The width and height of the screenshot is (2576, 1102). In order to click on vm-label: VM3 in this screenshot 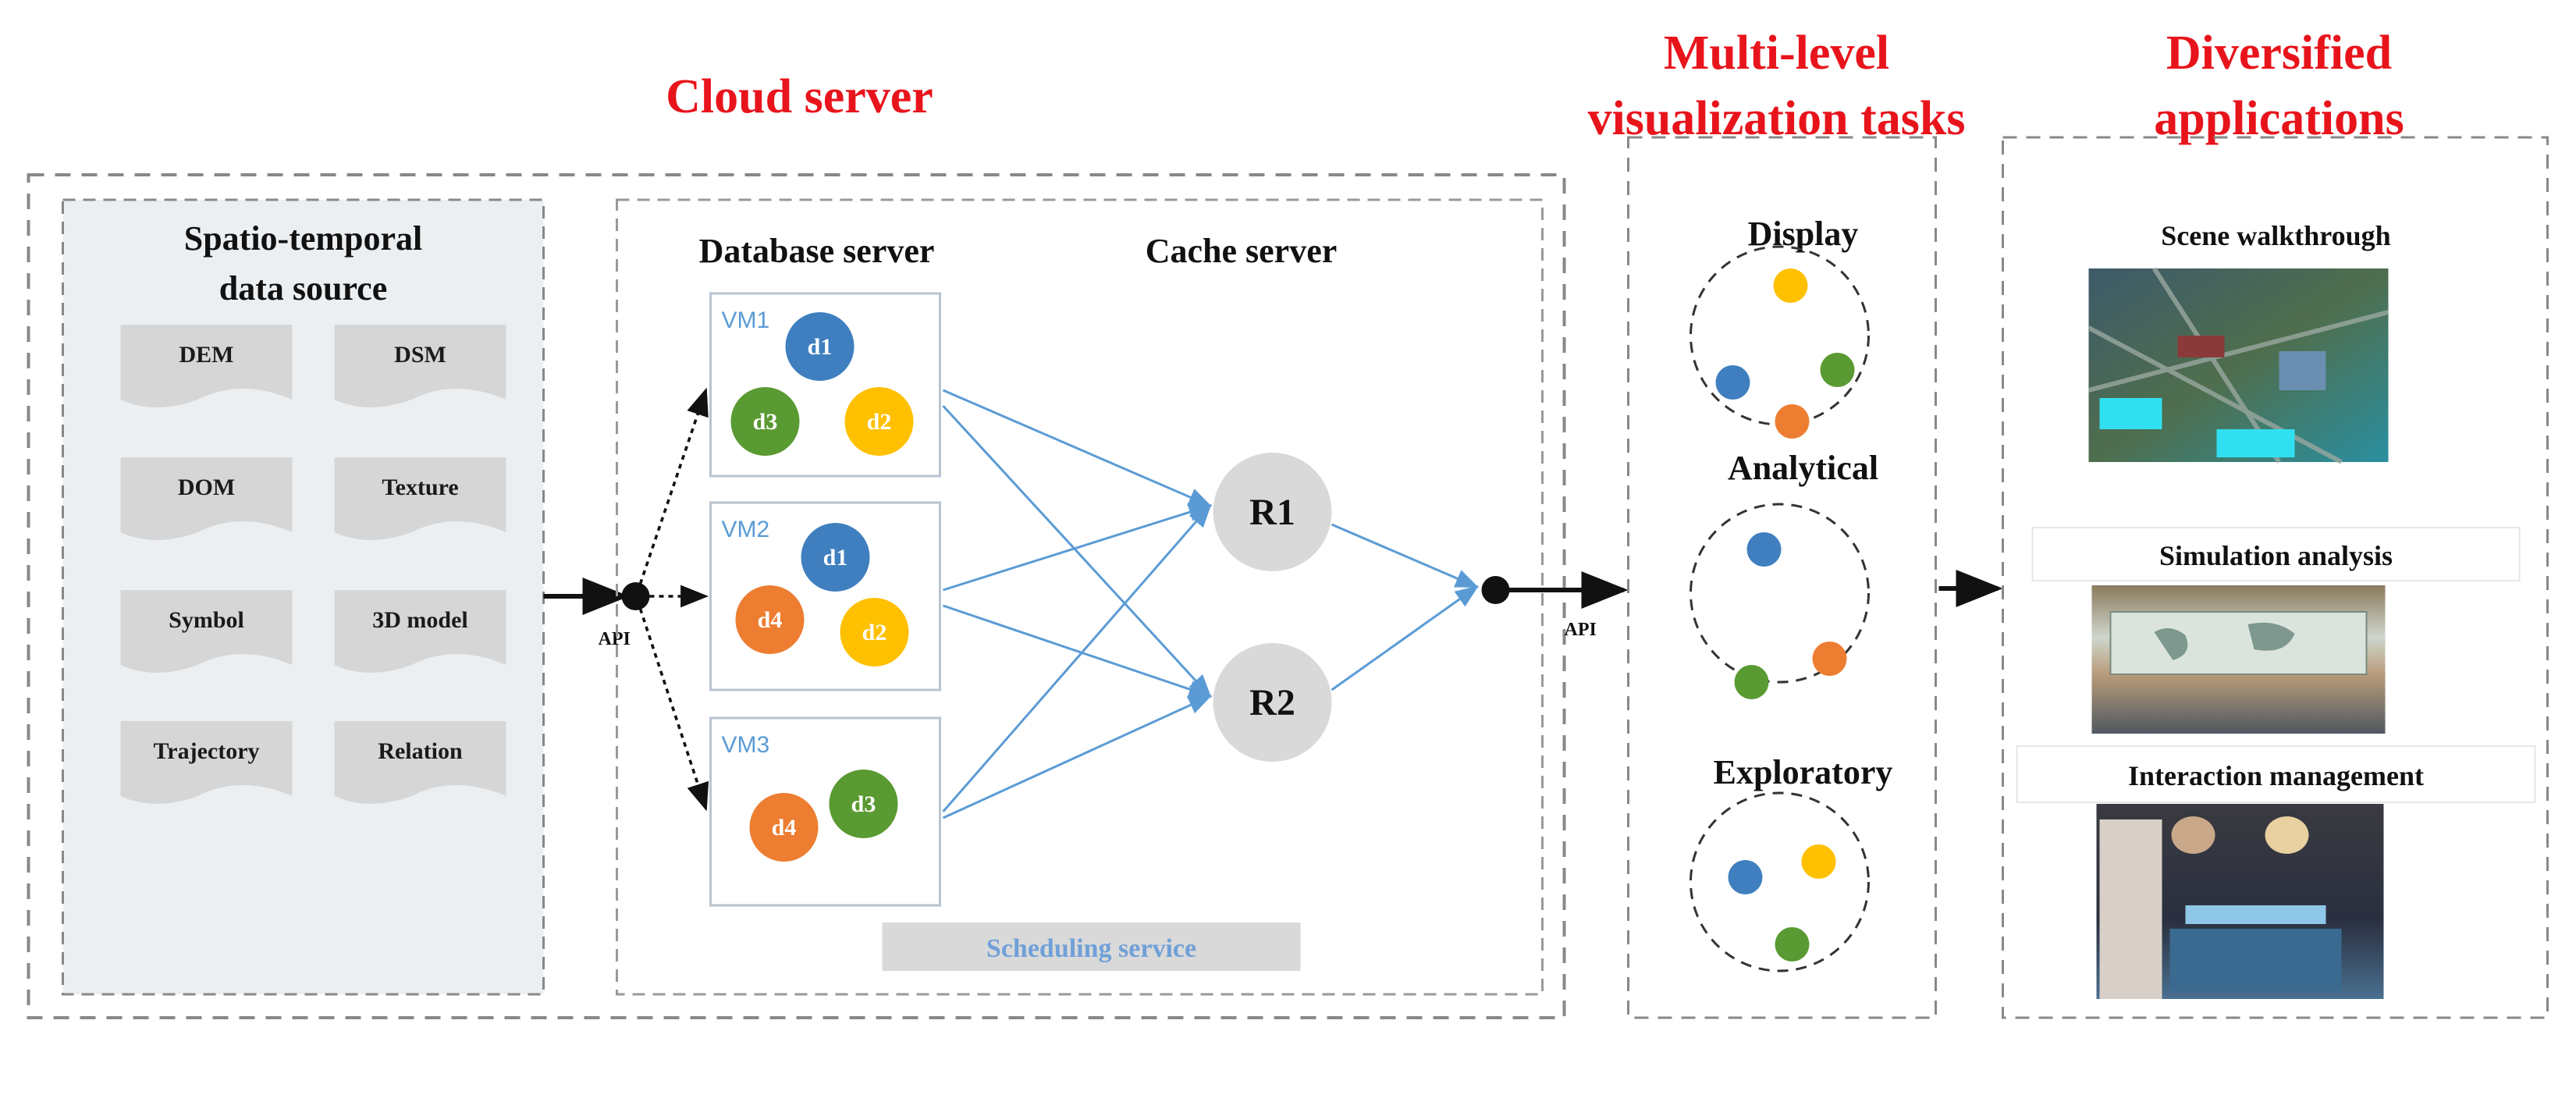, I will do `click(746, 745)`.